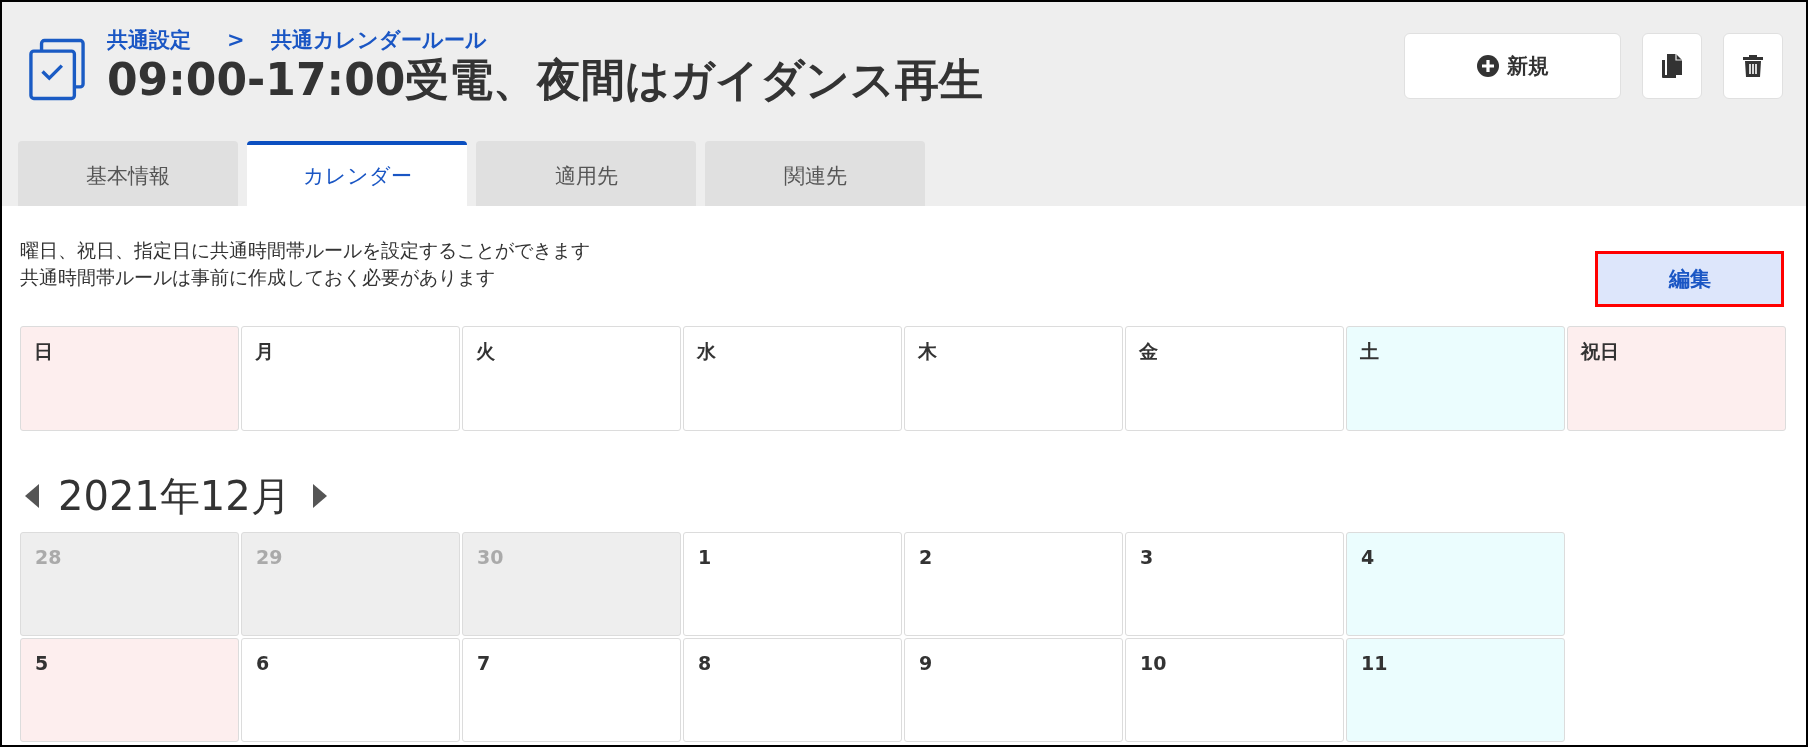  Describe the element at coordinates (1676, 378) in the screenshot. I see `weekday-cell: 祝日` at that location.